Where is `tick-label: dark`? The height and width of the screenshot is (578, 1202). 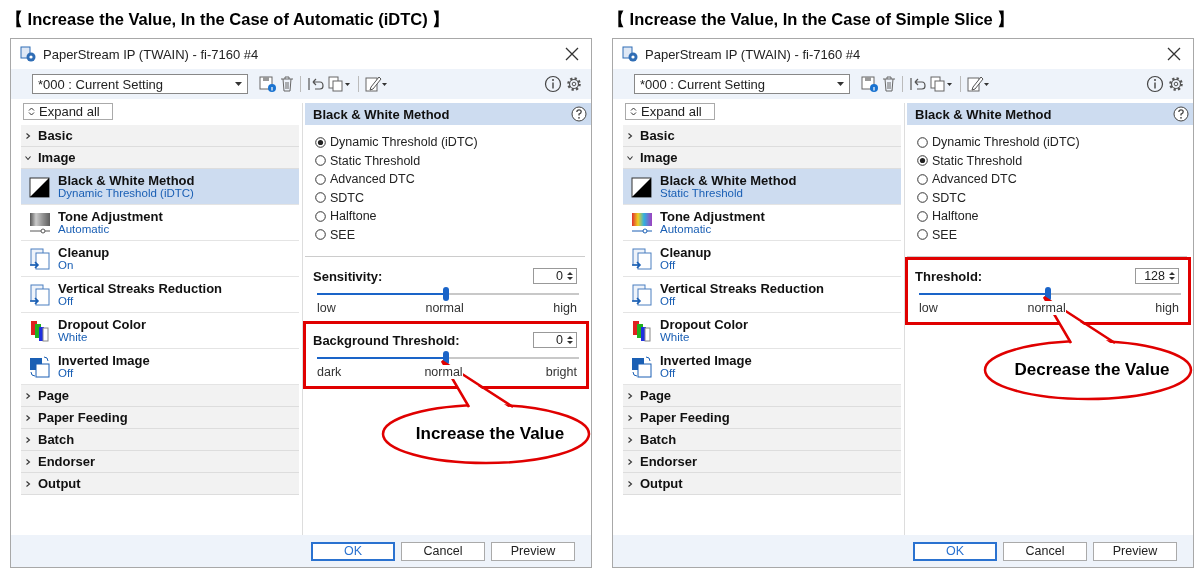
tick-label: dark is located at coordinates (329, 372).